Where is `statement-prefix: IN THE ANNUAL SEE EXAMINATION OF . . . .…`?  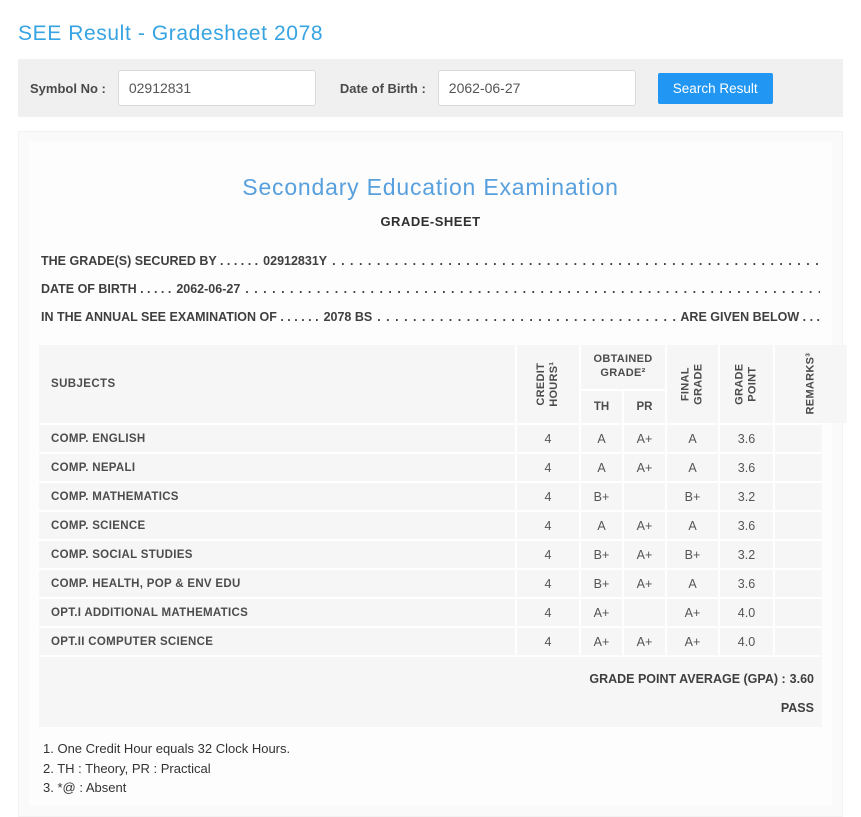
statement-prefix: IN THE ANNUAL SEE EXAMINATION OF . . . .… is located at coordinates (180, 317).